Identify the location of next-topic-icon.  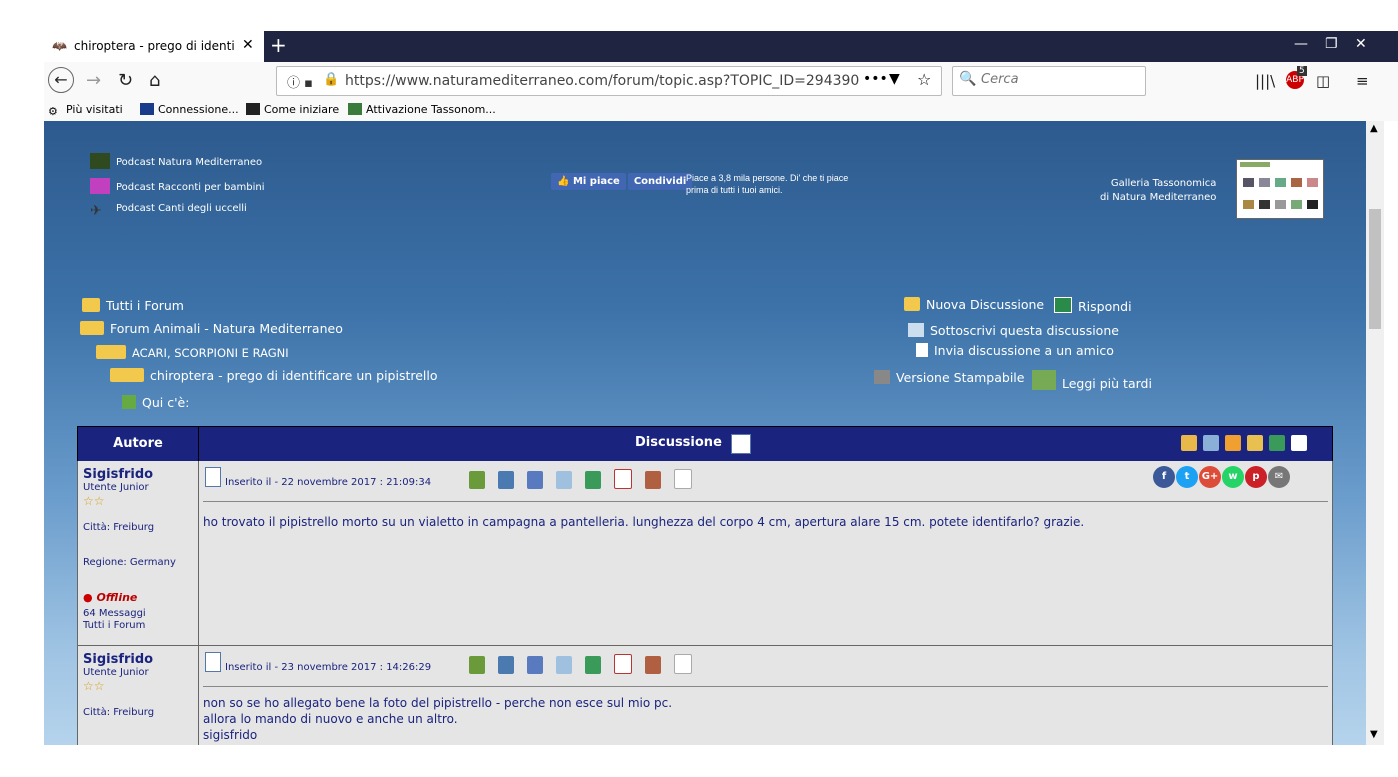
(741, 444).